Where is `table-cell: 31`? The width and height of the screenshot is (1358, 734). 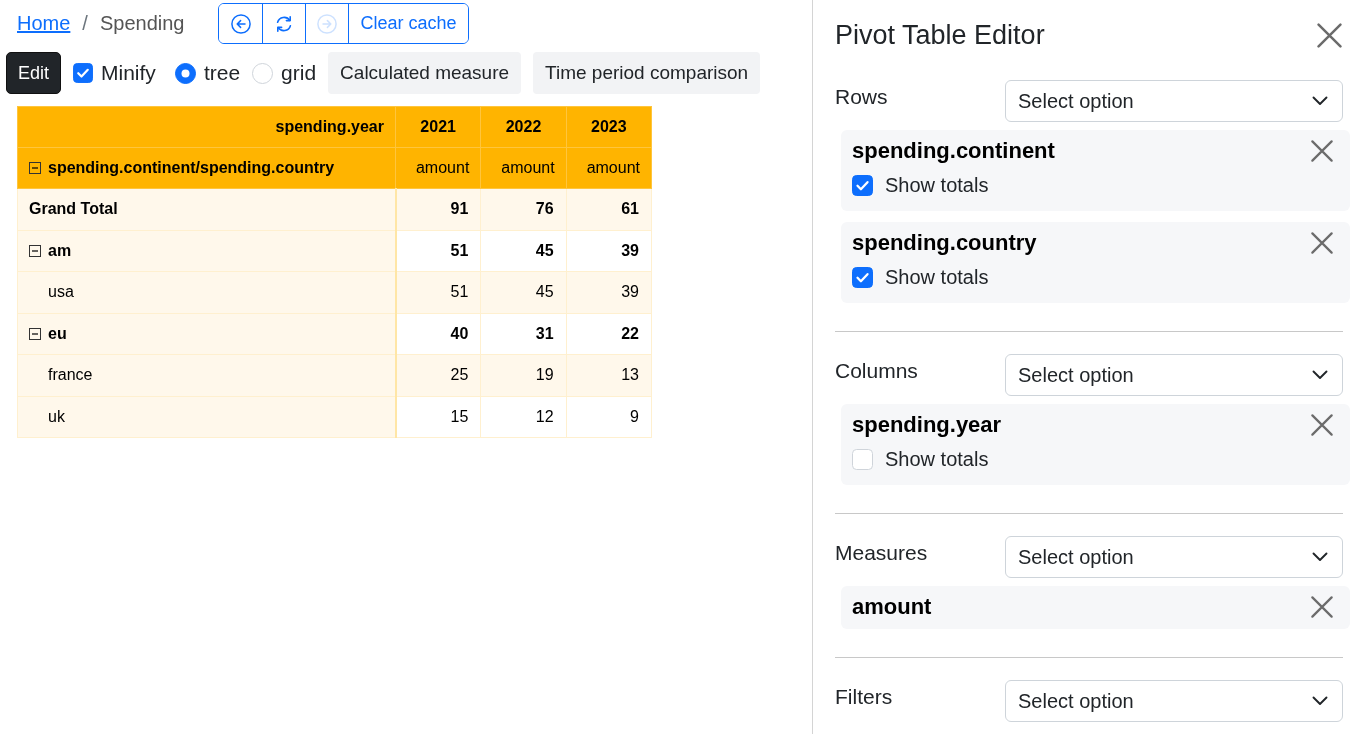
table-cell: 31 is located at coordinates (523, 334).